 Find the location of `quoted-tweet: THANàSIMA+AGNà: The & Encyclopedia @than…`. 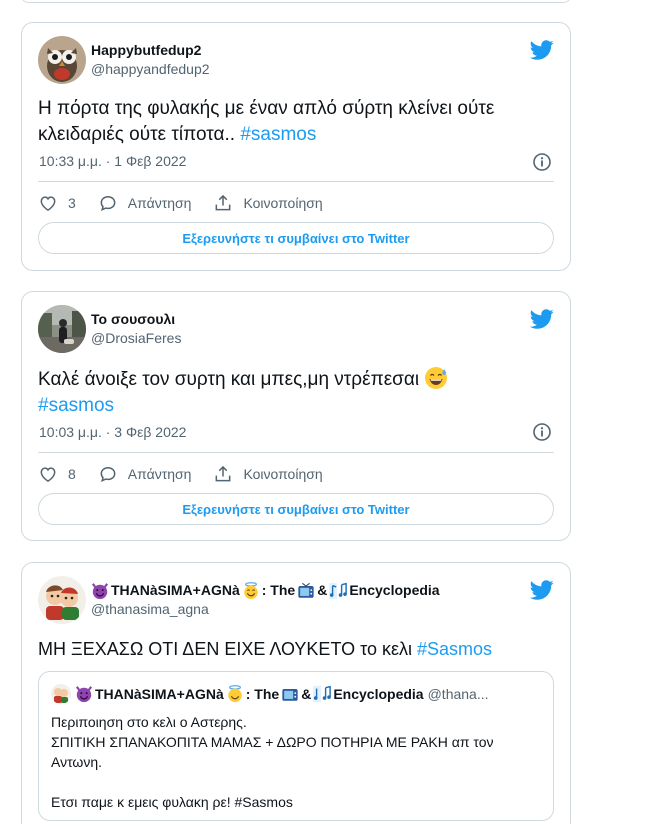

quoted-tweet: THANàSIMA+AGNà: The & Encyclopedia @than… is located at coordinates (296, 746).